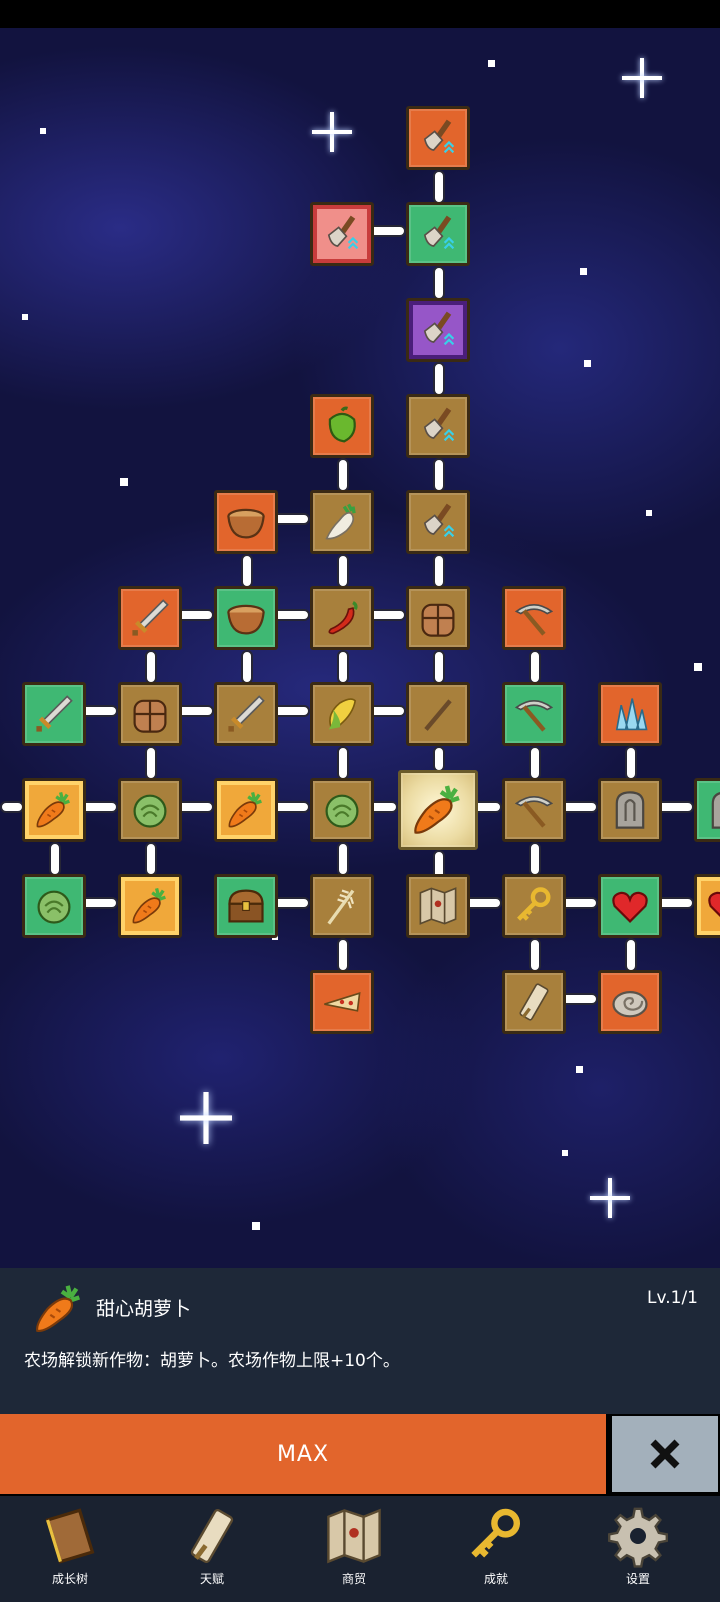  I want to click on skill-level: Lv.1/1, so click(672, 1298).